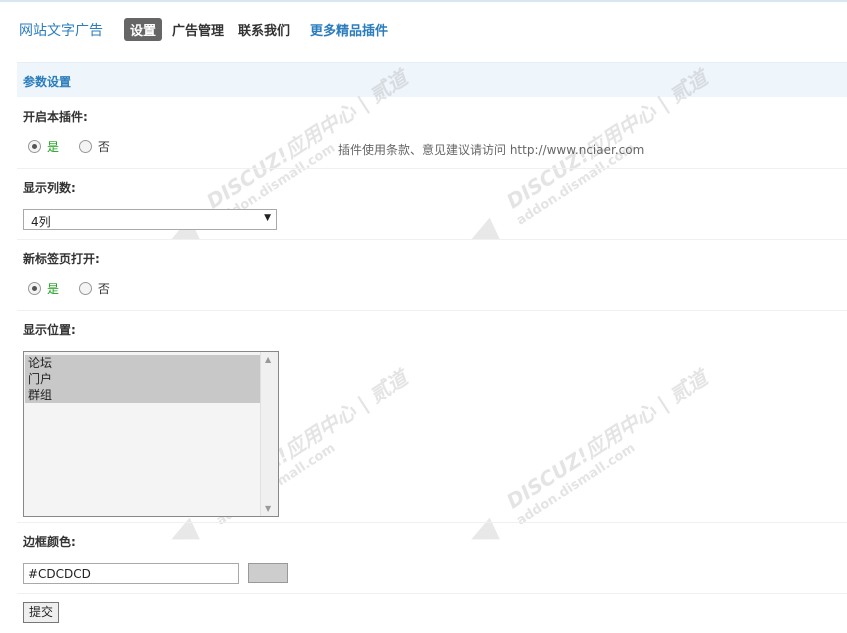 This screenshot has width=847, height=633. Describe the element at coordinates (85, 288) in the screenshot. I see `new-tab-no-radio` at that location.